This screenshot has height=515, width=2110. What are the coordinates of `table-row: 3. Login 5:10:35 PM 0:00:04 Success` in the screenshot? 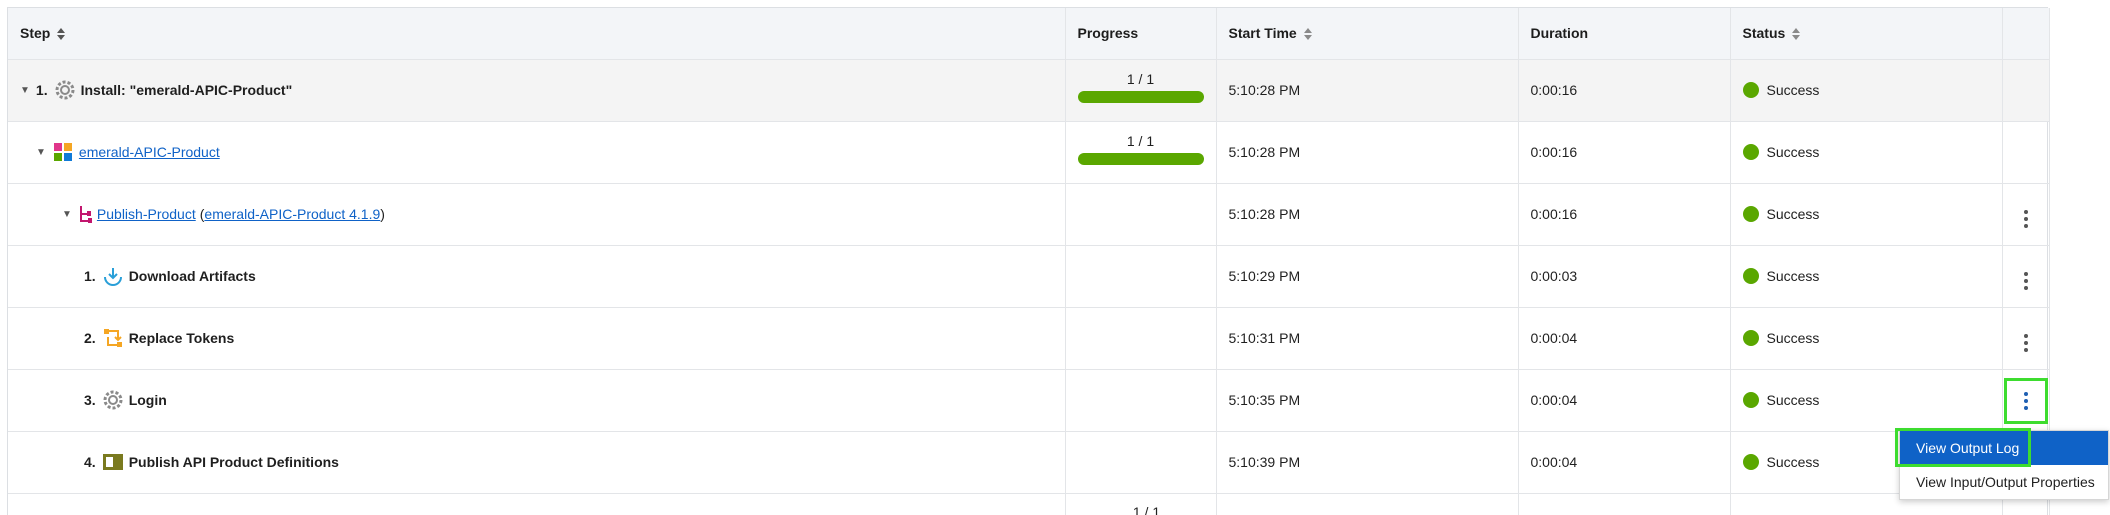 It's located at (1029, 400).